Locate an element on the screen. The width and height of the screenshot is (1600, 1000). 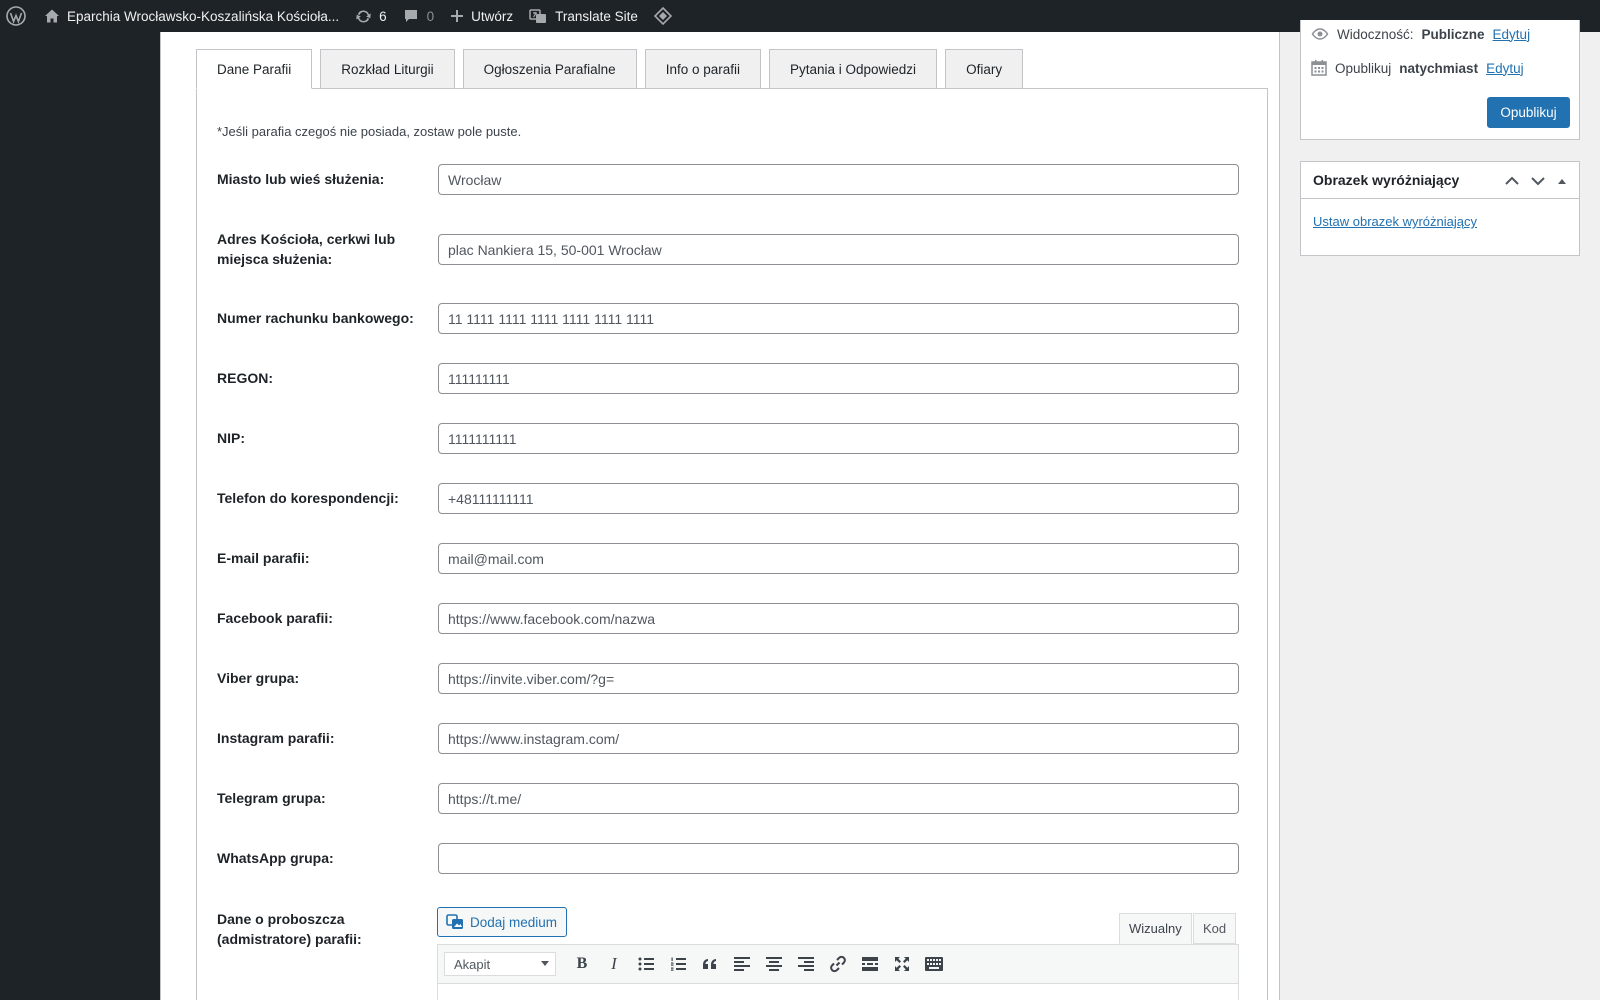
field-row-viber: Viber grupa: is located at coordinates (737, 678).